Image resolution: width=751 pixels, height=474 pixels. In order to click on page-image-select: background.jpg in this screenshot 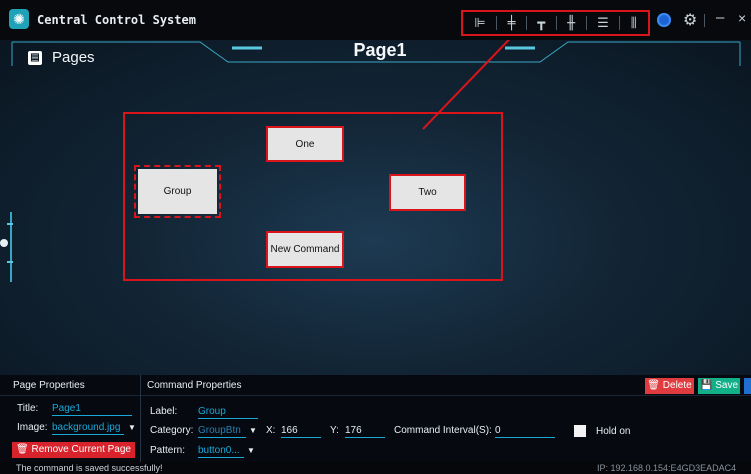, I will do `click(88, 428)`.